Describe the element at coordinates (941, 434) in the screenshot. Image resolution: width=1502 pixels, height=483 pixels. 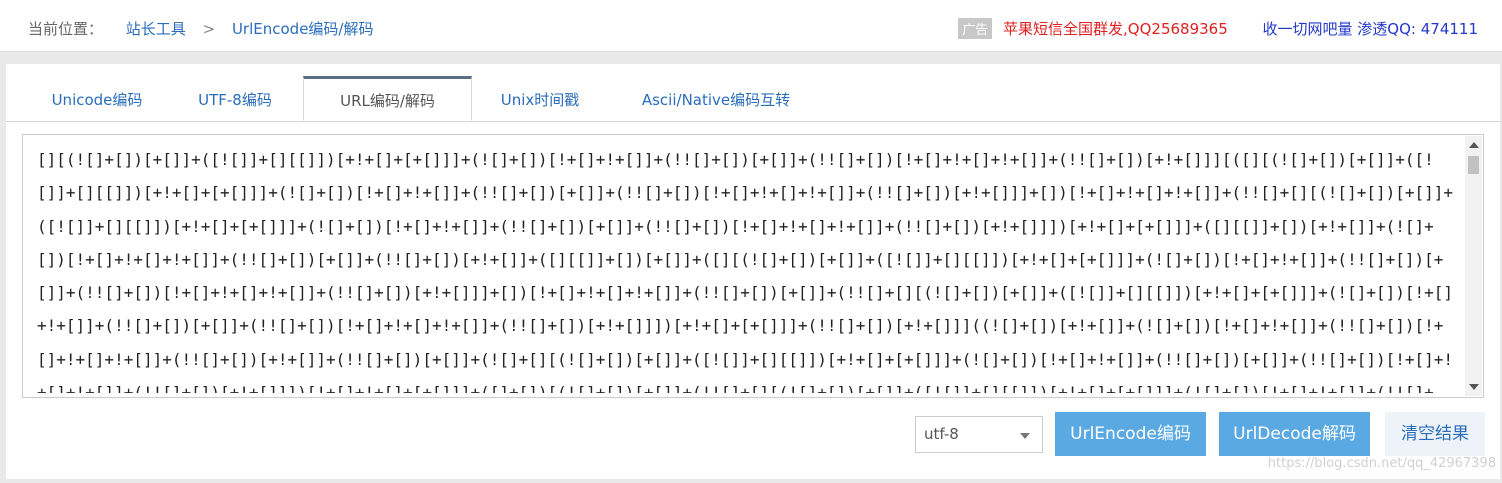
I see `charset-select-value: utf-8` at that location.